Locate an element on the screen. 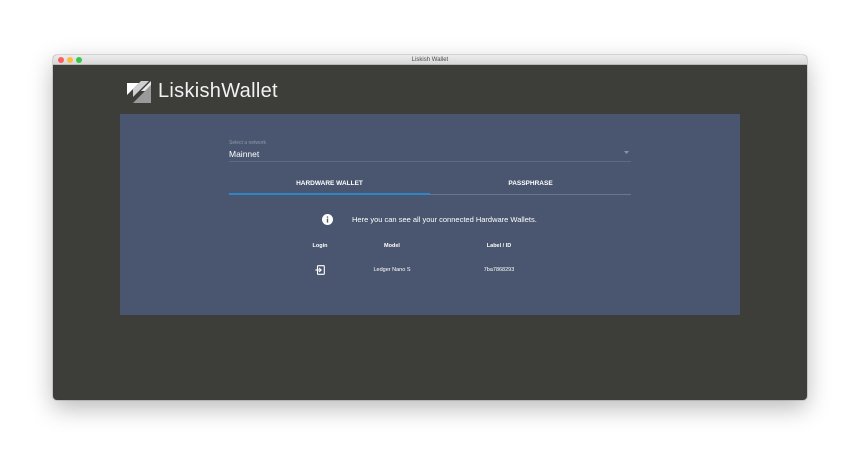 This screenshot has height=460, width=860. info-icon is located at coordinates (327, 219).